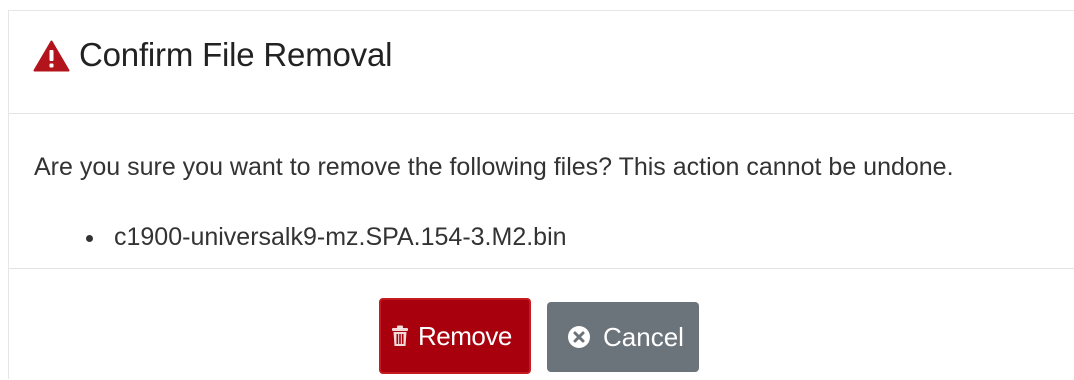 This screenshot has height=380, width=1074. Describe the element at coordinates (236, 54) in the screenshot. I see `dialog-title: Confirm File Removal` at that location.